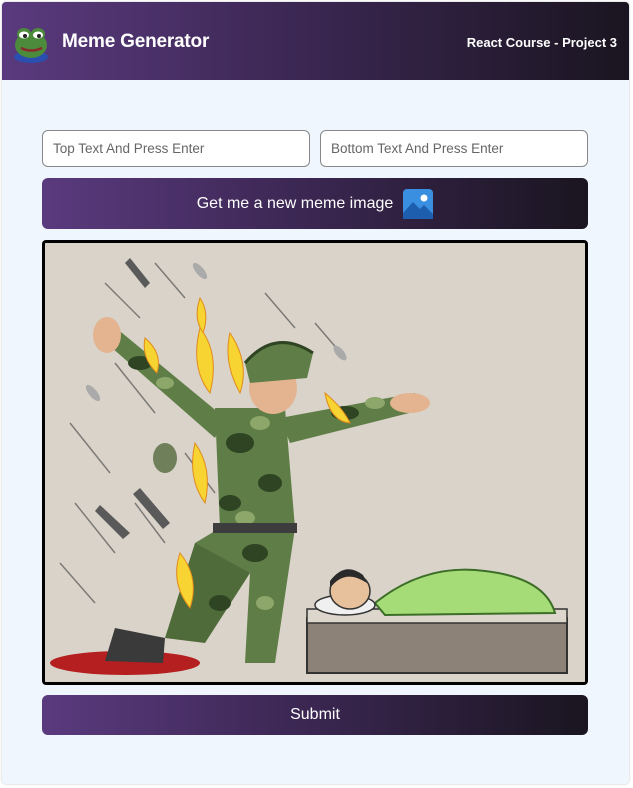 This screenshot has height=788, width=633. I want to click on bottom-text-input, so click(454, 148).